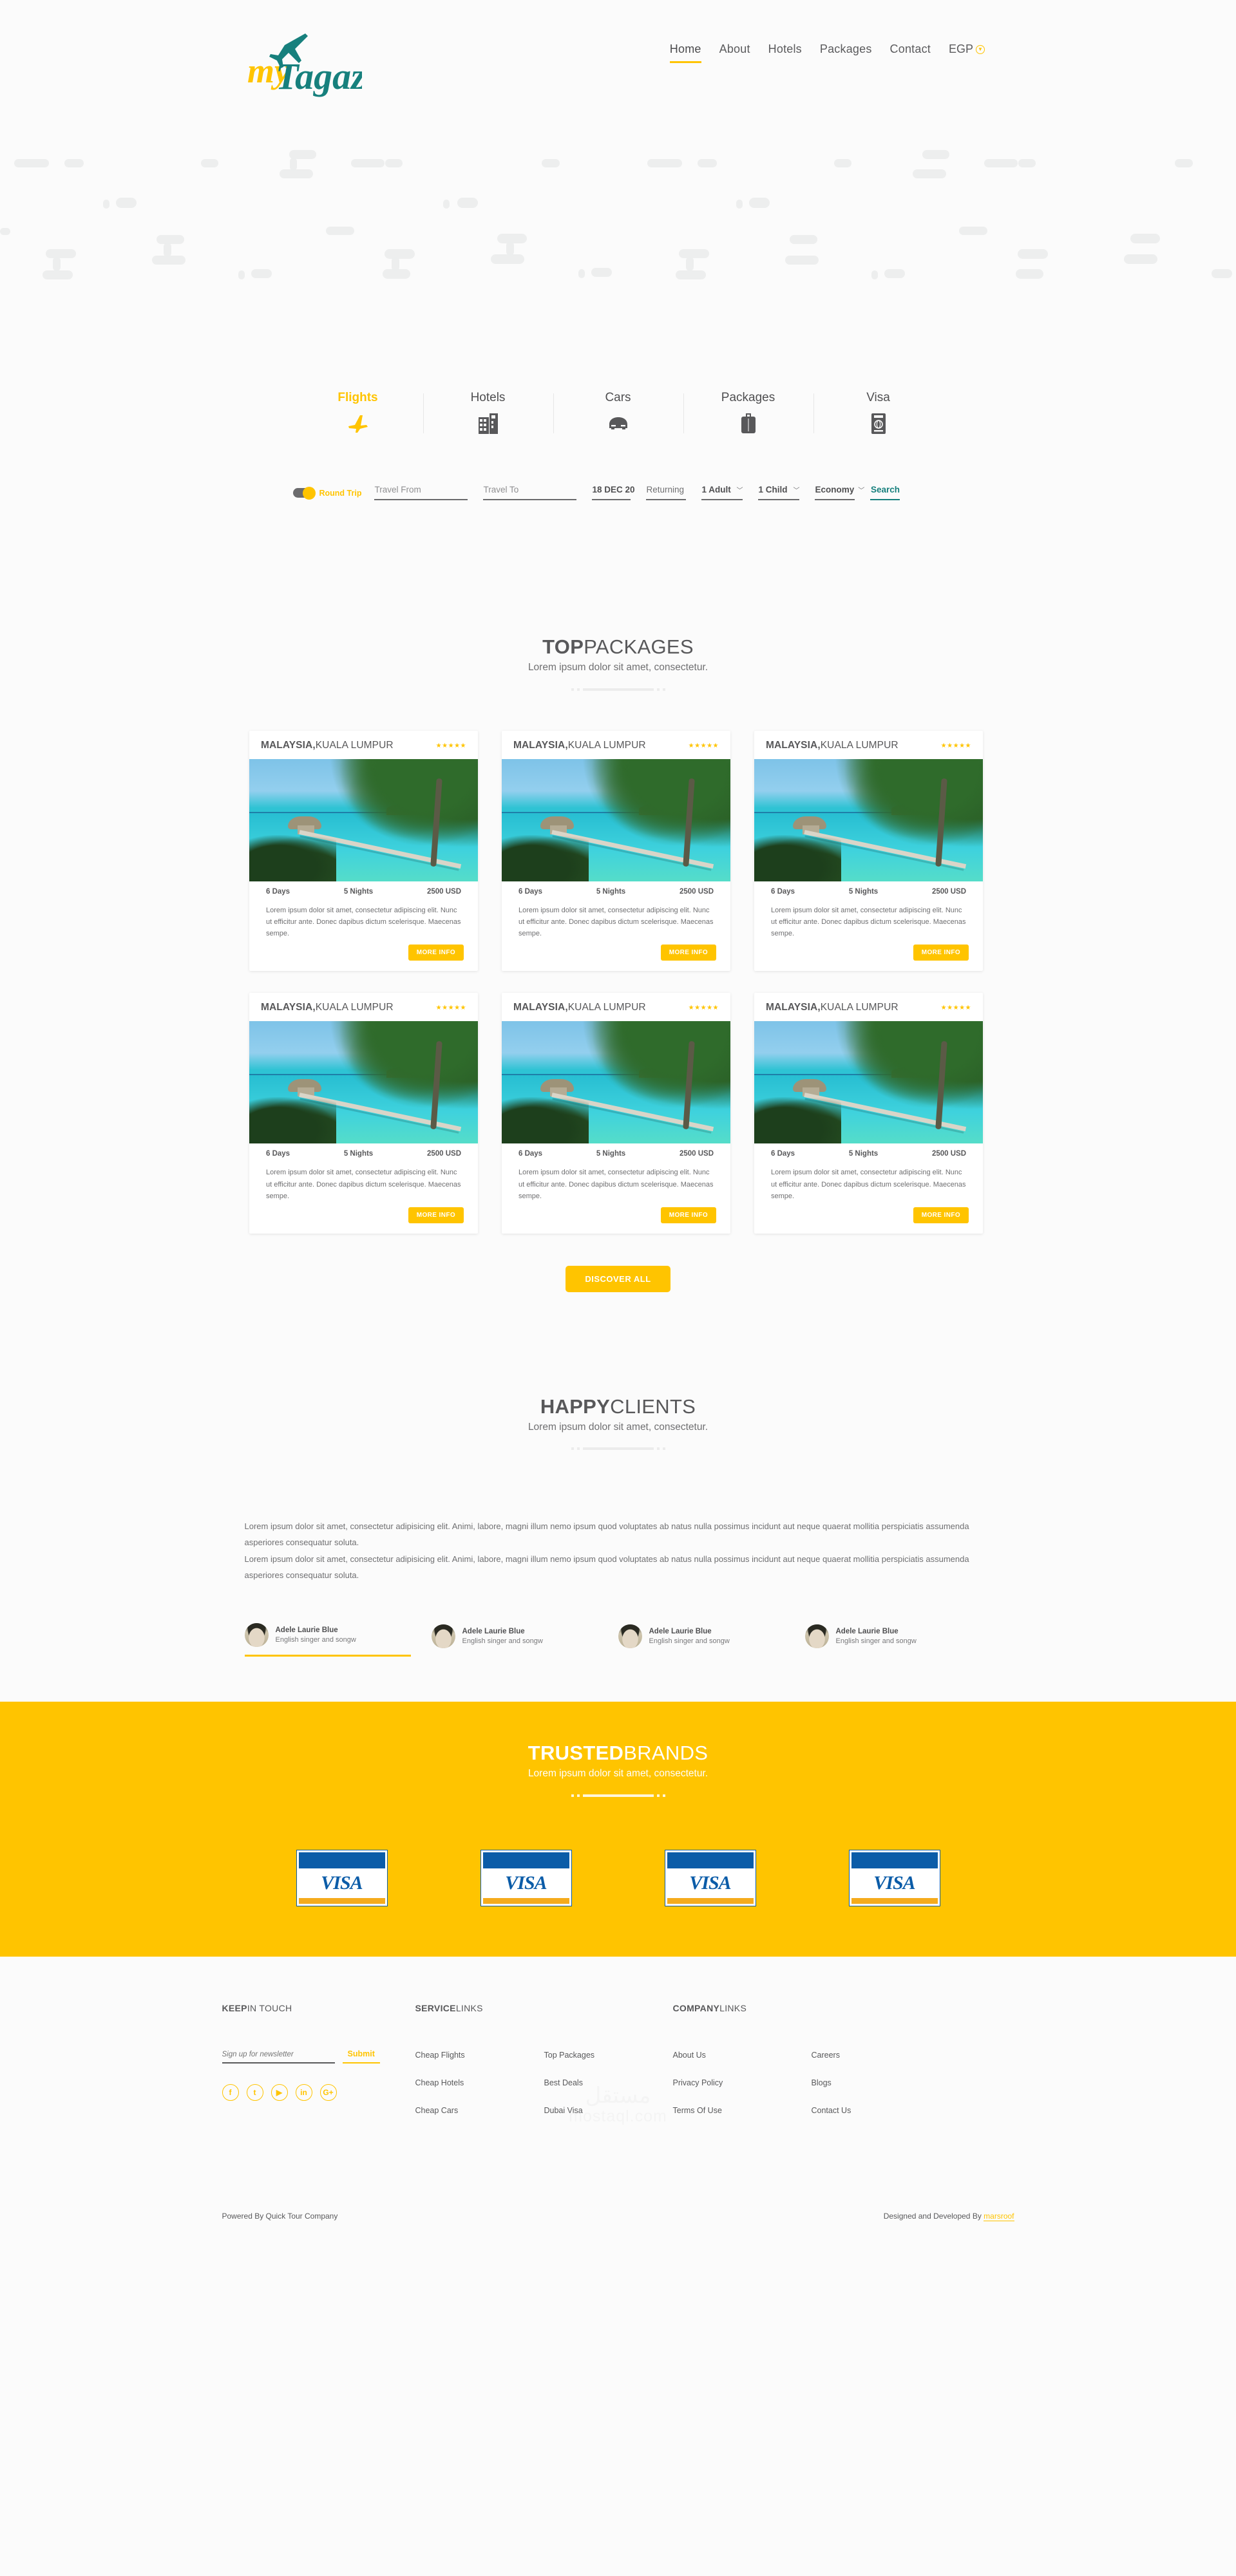 The height and width of the screenshot is (2576, 1236). I want to click on footer-link-privacy-policy: Privacy Policy, so click(742, 2082).